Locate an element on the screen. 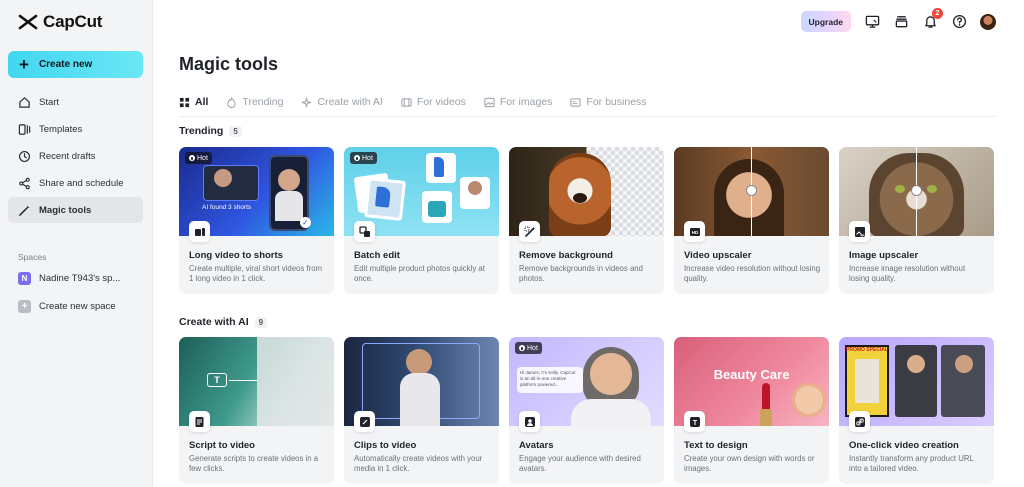 The height and width of the screenshot is (487, 1024). grid-icon is located at coordinates (184, 102).